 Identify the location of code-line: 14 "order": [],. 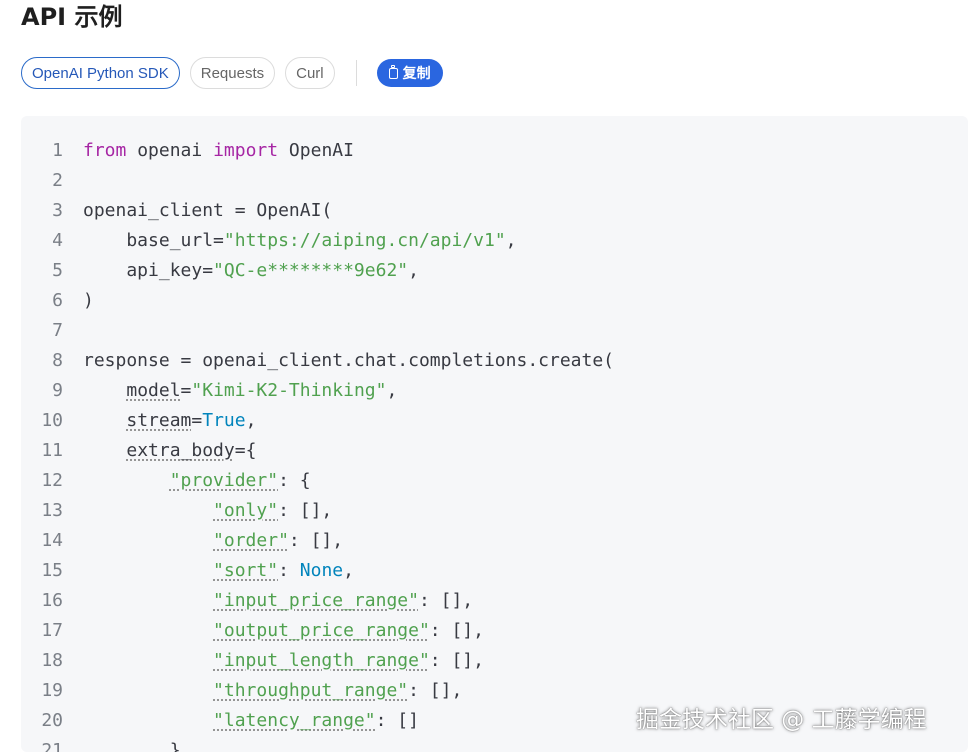
(317, 541).